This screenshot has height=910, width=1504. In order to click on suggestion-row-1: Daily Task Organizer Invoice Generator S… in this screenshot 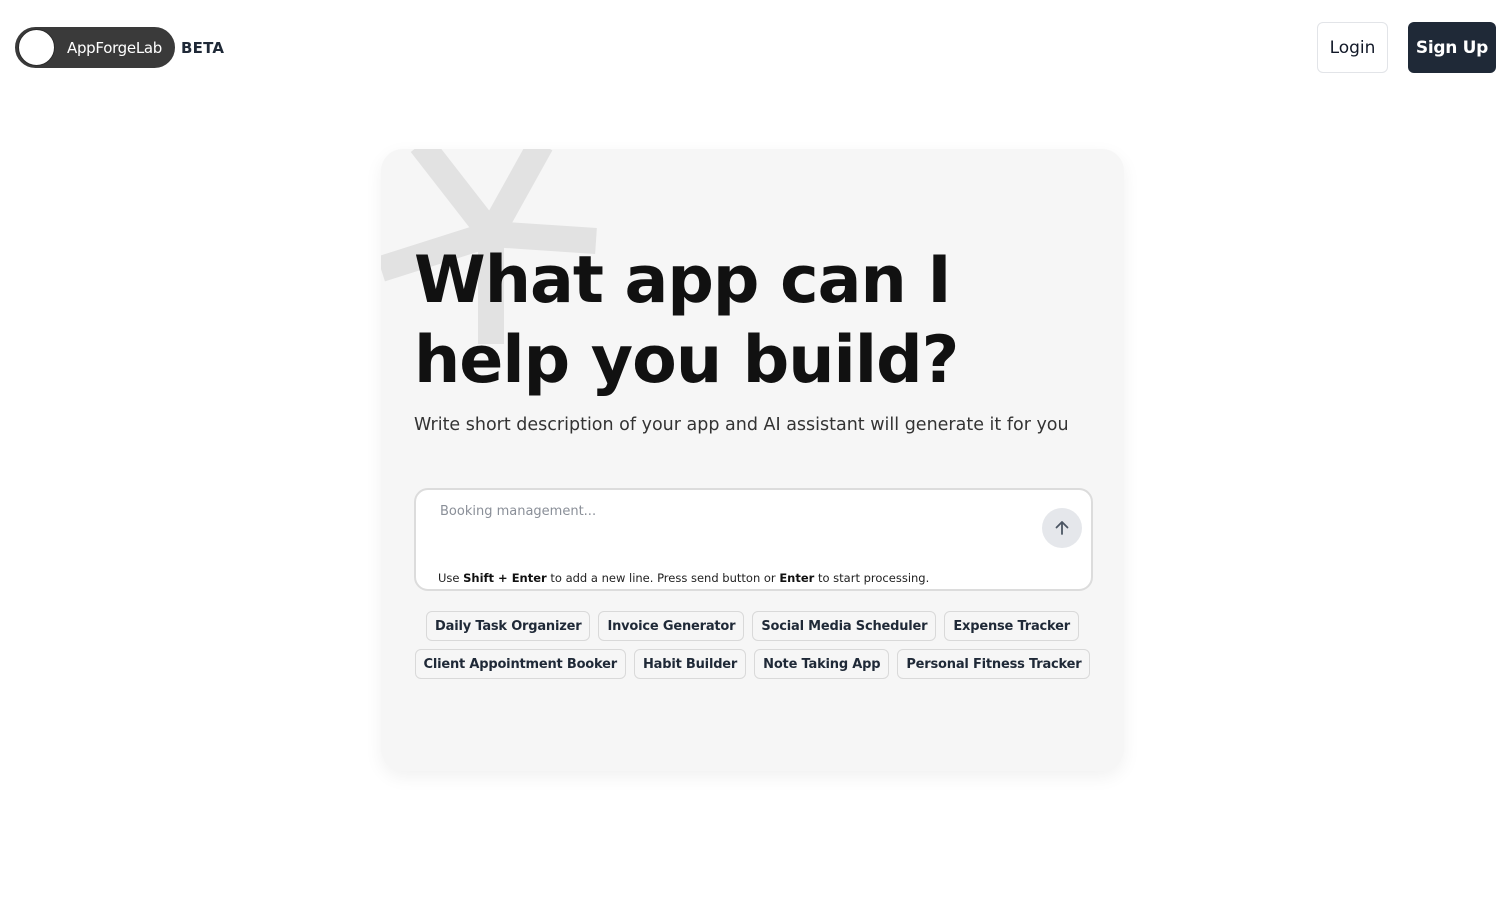, I will do `click(752, 626)`.